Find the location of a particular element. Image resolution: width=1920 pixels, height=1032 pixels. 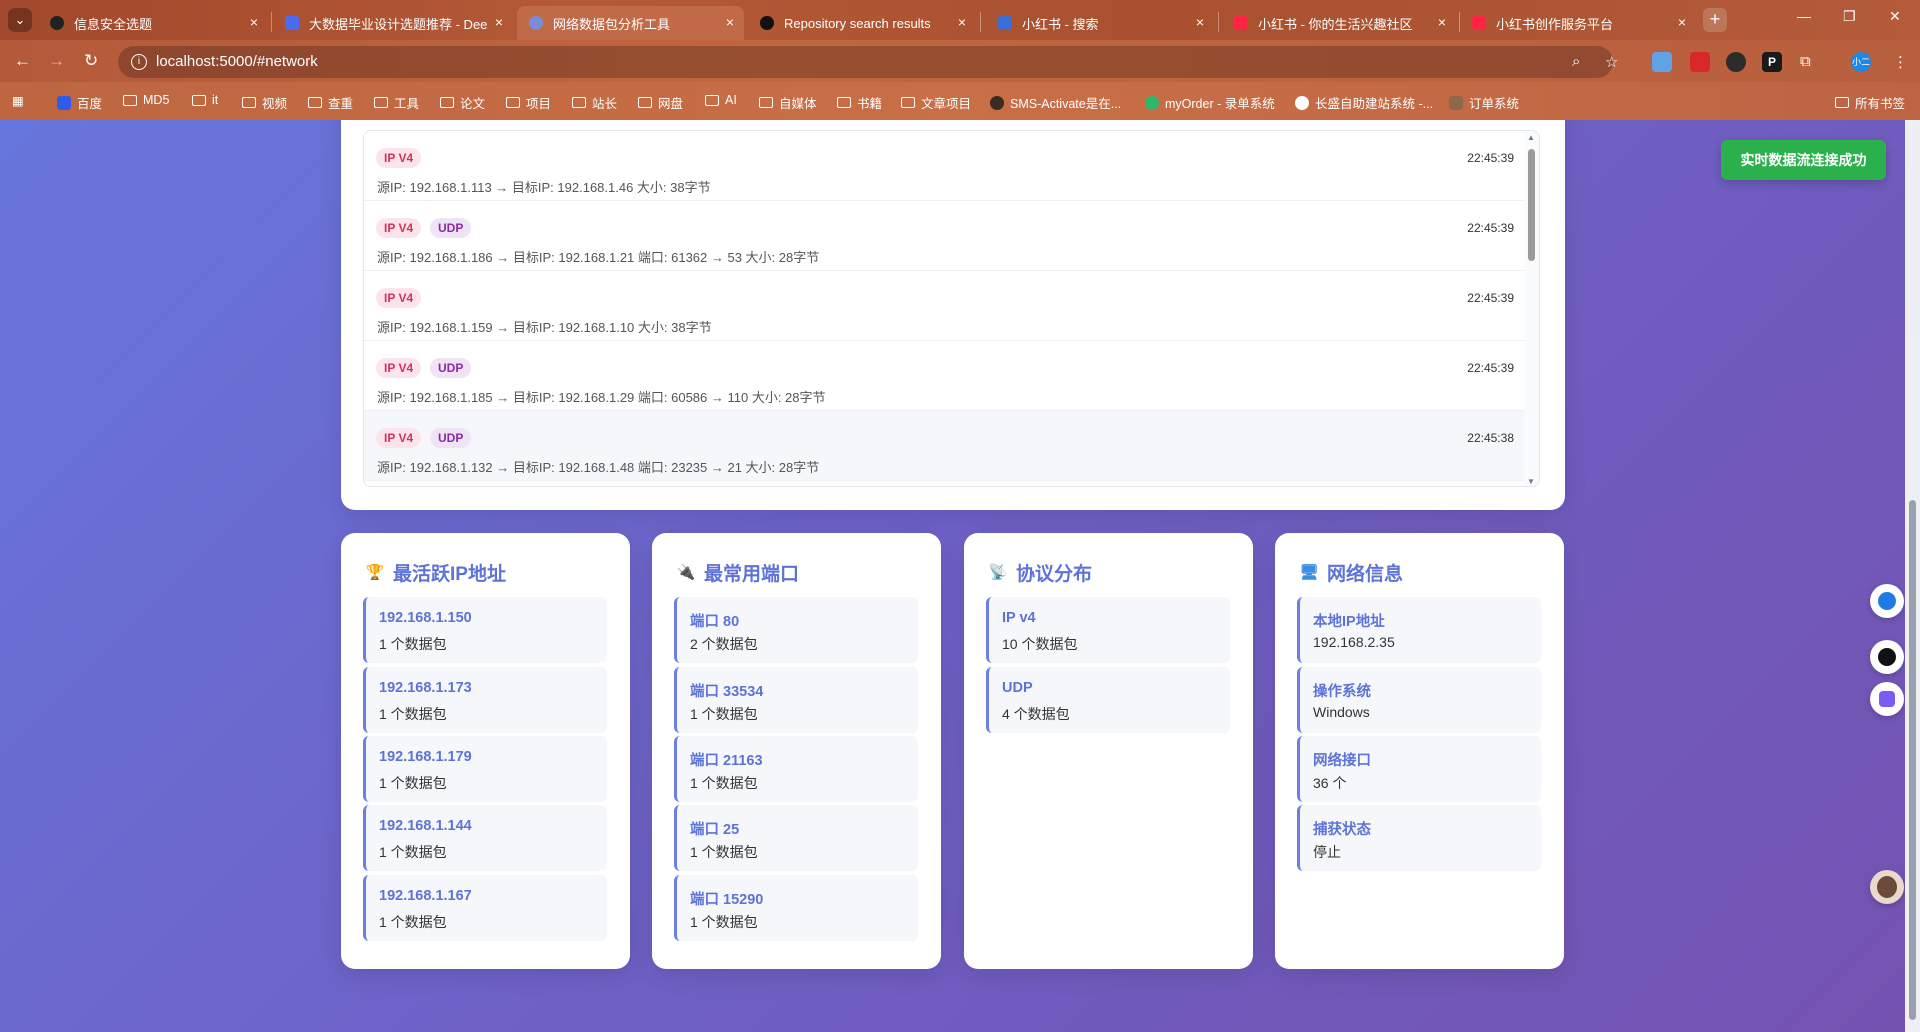

extension-icon: P is located at coordinates (1772, 62).